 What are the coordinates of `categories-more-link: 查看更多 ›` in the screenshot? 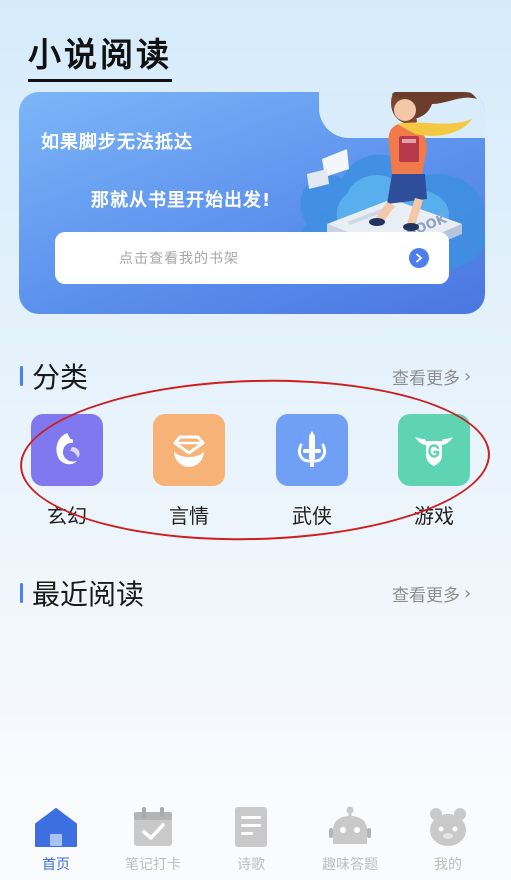 It's located at (431, 376).